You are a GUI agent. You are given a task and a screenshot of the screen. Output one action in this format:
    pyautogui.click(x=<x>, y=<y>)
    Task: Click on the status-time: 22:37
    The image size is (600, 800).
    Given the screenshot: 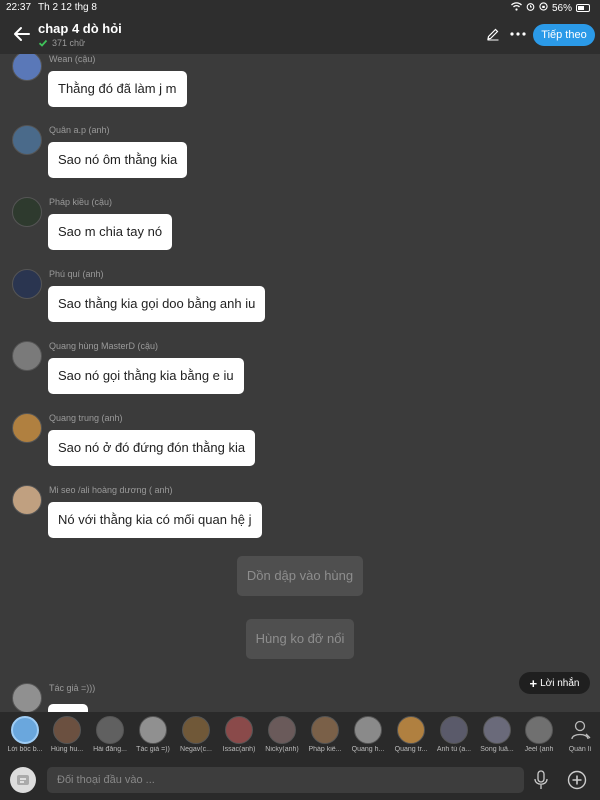 What is the action you would take?
    pyautogui.click(x=19, y=7)
    